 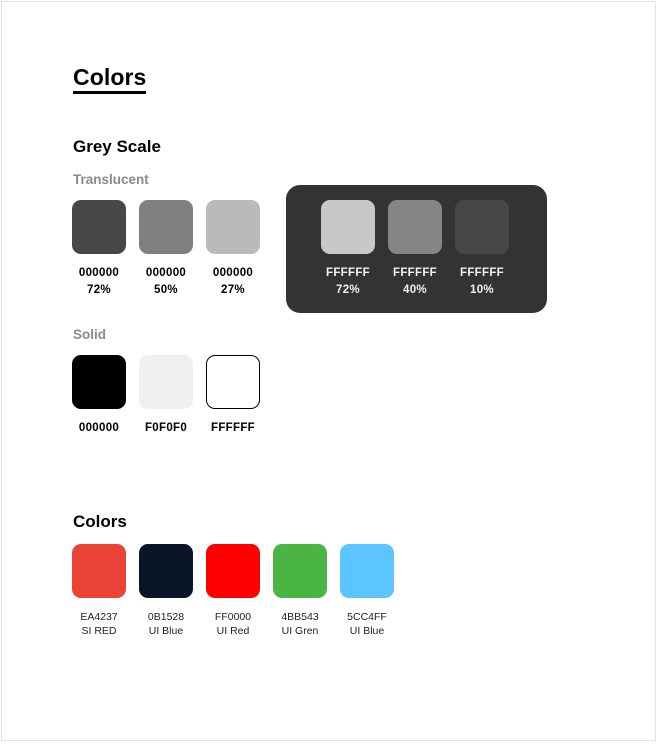 I want to click on swatch-hex: 5CC4FF, so click(x=367, y=617).